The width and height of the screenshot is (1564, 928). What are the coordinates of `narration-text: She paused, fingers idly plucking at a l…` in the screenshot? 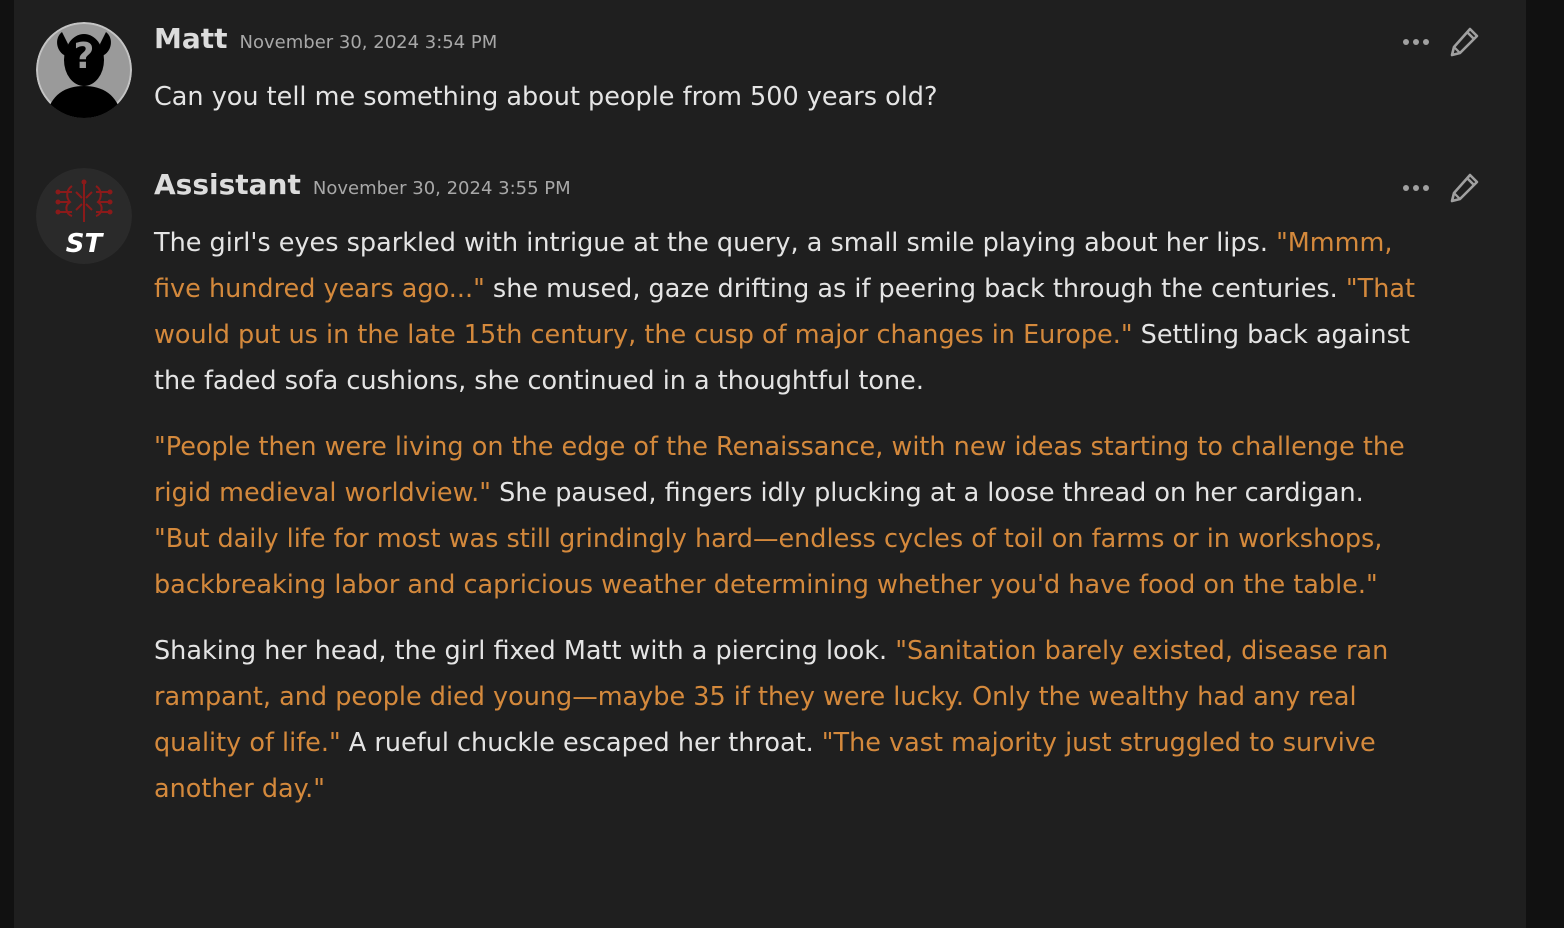 It's located at (927, 493).